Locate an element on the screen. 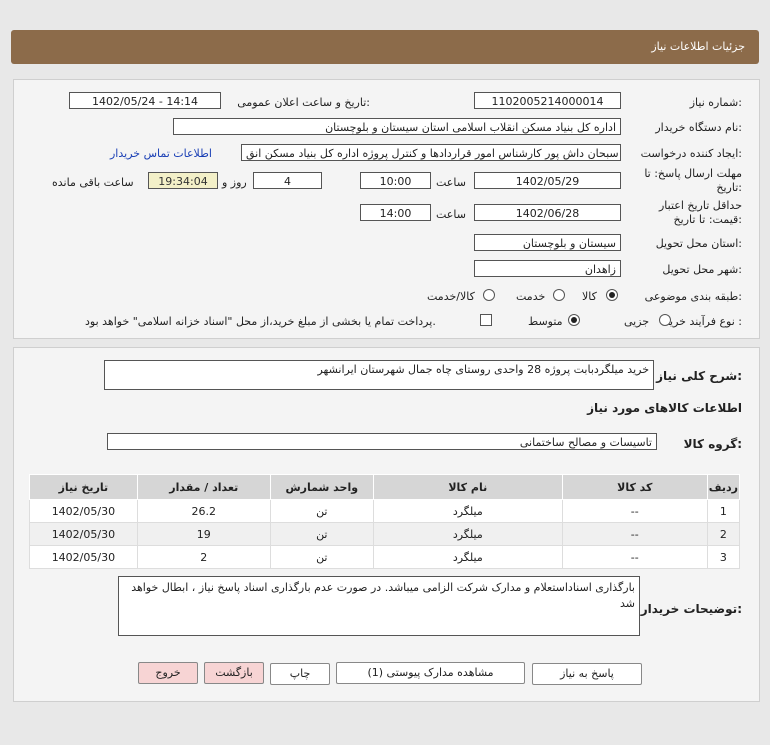 Image resolution: width=770 pixels, height=745 pixels. table-row: 1 -- میلگرد تن 26.2 1402/05/30 is located at coordinates (385, 511).